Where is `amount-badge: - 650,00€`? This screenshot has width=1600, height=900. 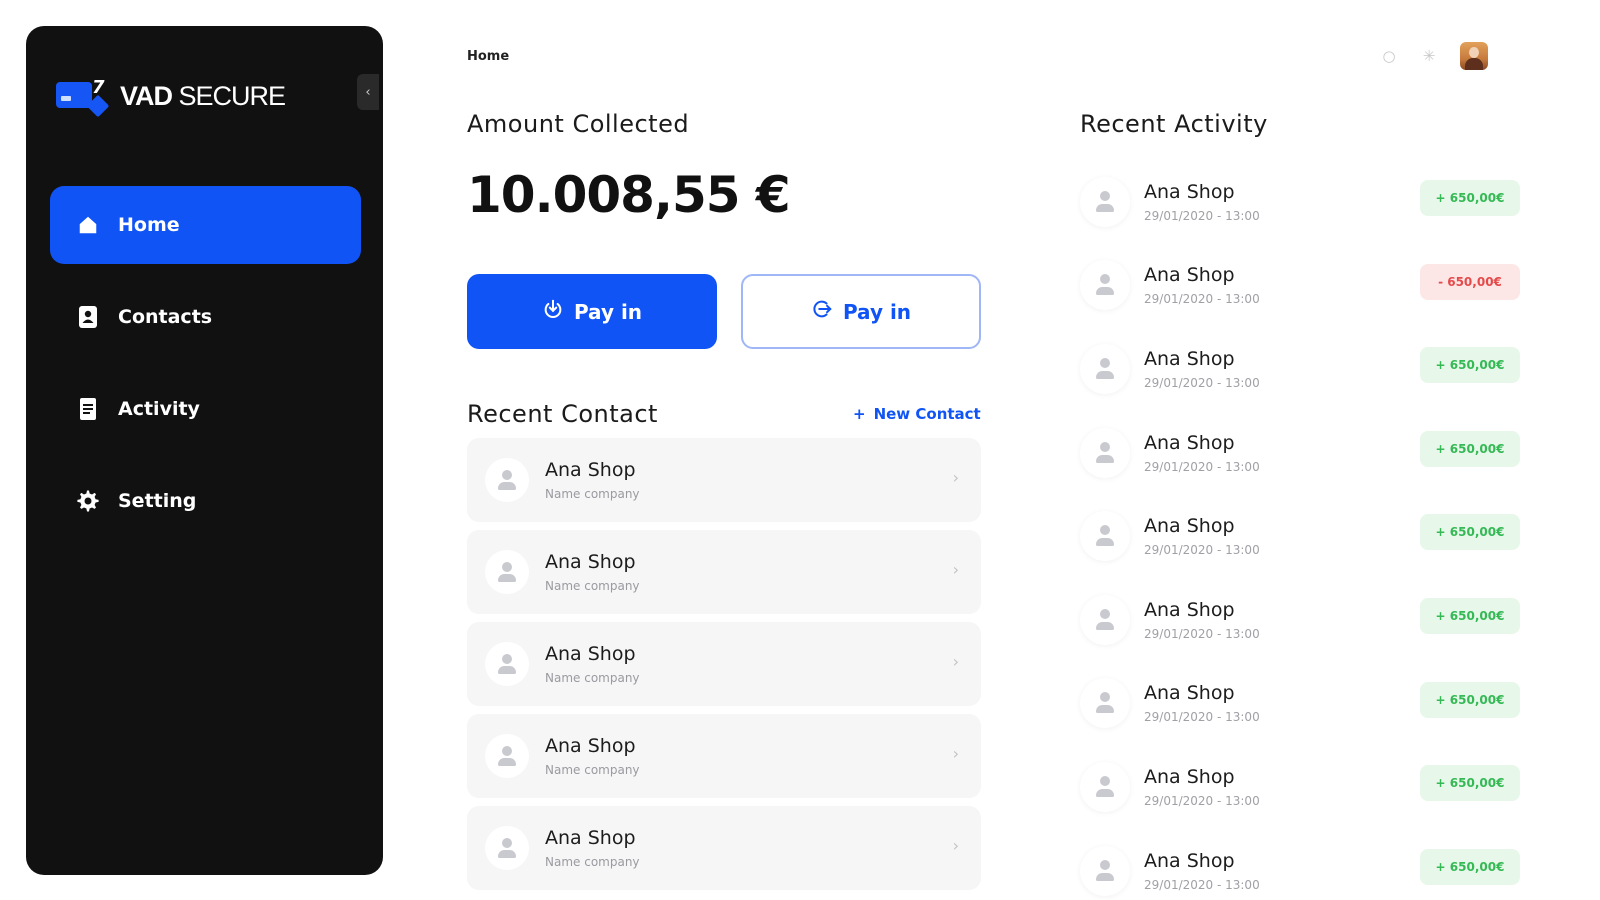
amount-badge: - 650,00€ is located at coordinates (1470, 281).